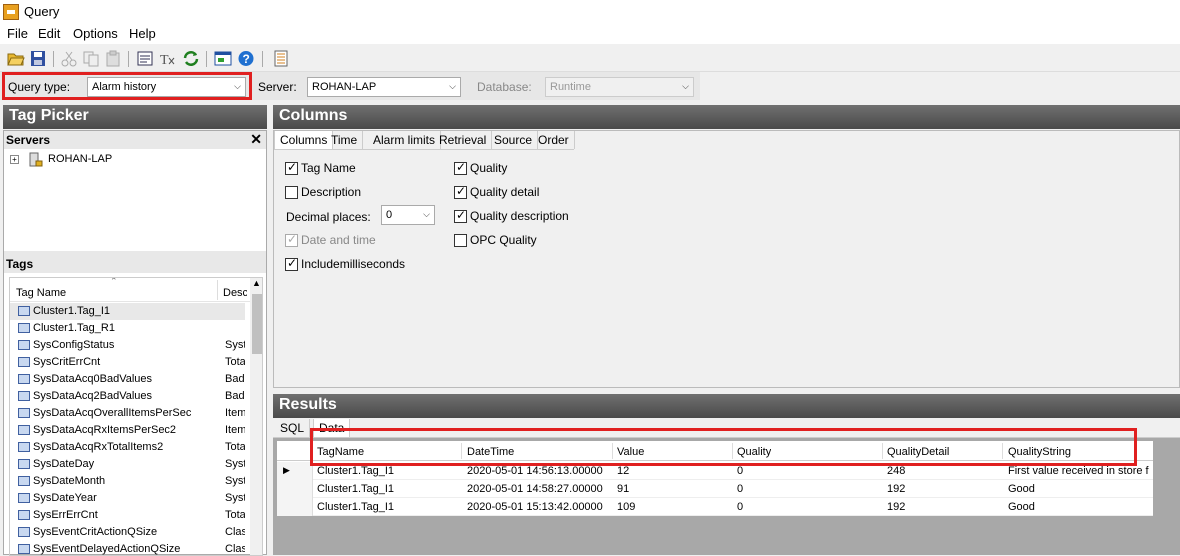 The image size is (1180, 556). Describe the element at coordinates (127, 396) in the screenshot. I see `tag-list-item: SysDataAcq2BadValues Bad` at that location.